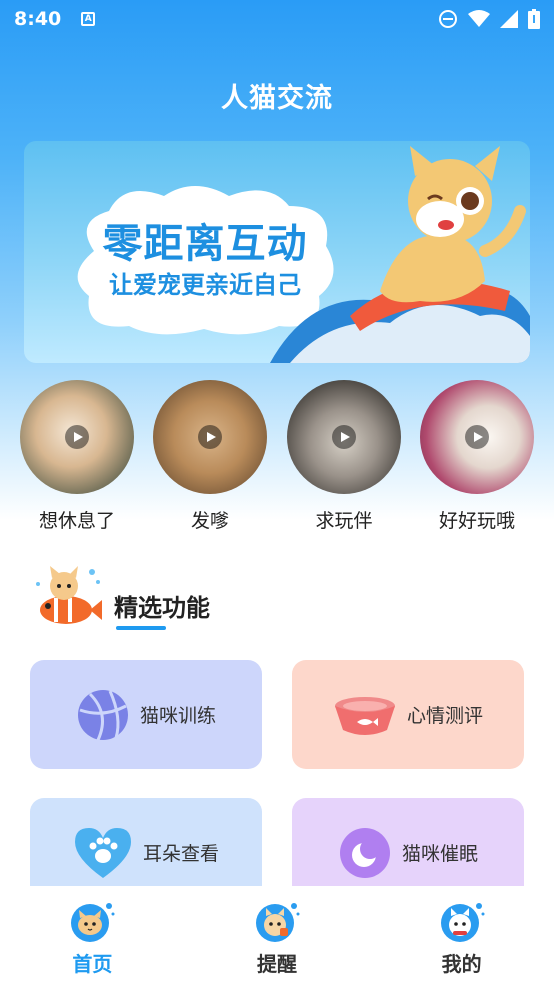  I want to click on video-item: 好好玩哦, so click(477, 456).